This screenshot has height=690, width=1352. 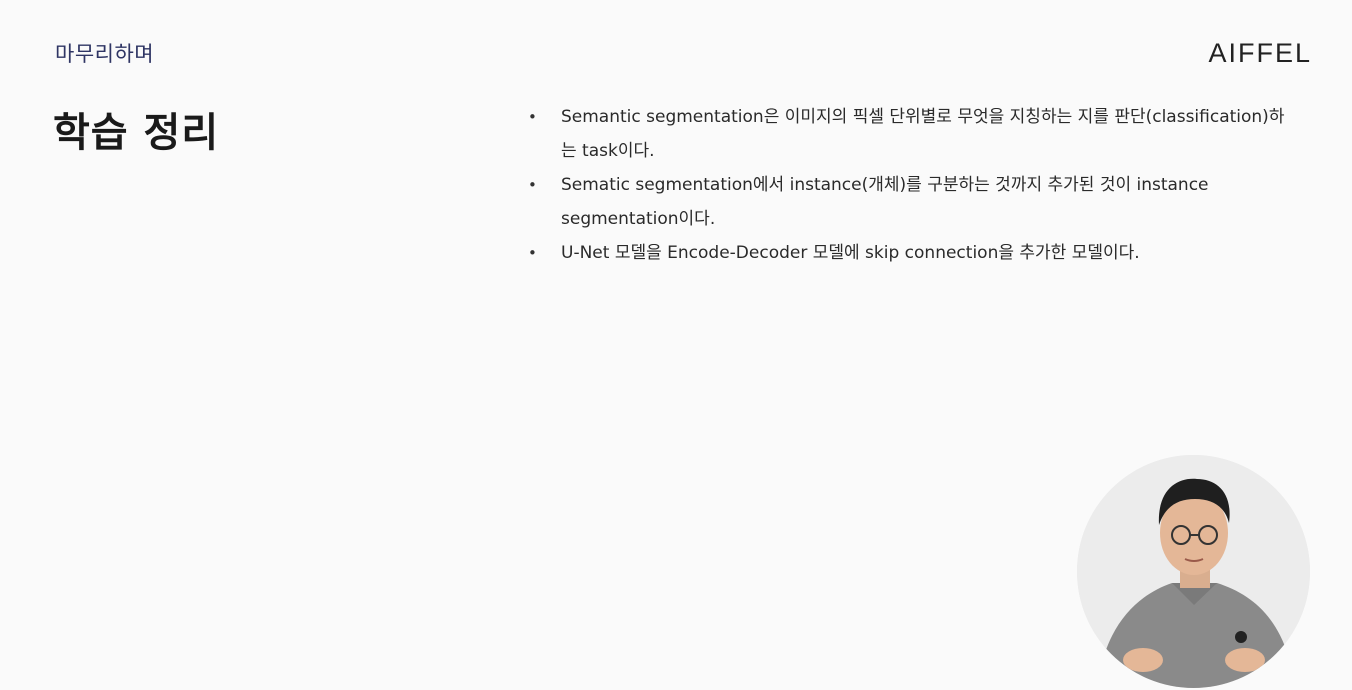 What do you see at coordinates (136, 133) in the screenshot?
I see `page-title: 학습 정리` at bounding box center [136, 133].